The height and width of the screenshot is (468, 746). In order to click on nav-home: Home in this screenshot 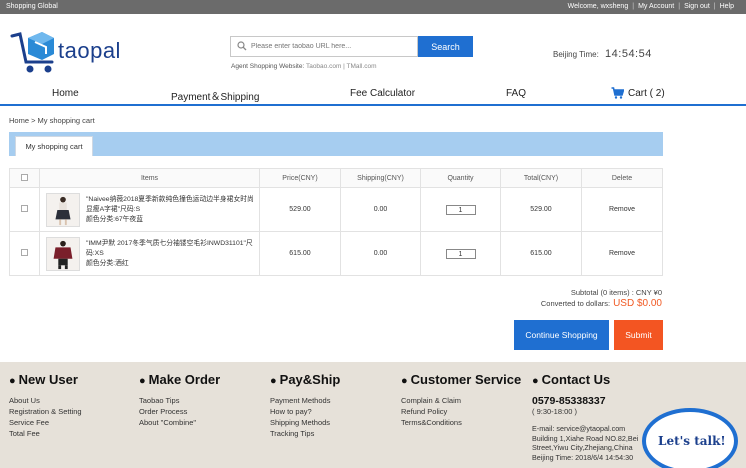, I will do `click(65, 93)`.